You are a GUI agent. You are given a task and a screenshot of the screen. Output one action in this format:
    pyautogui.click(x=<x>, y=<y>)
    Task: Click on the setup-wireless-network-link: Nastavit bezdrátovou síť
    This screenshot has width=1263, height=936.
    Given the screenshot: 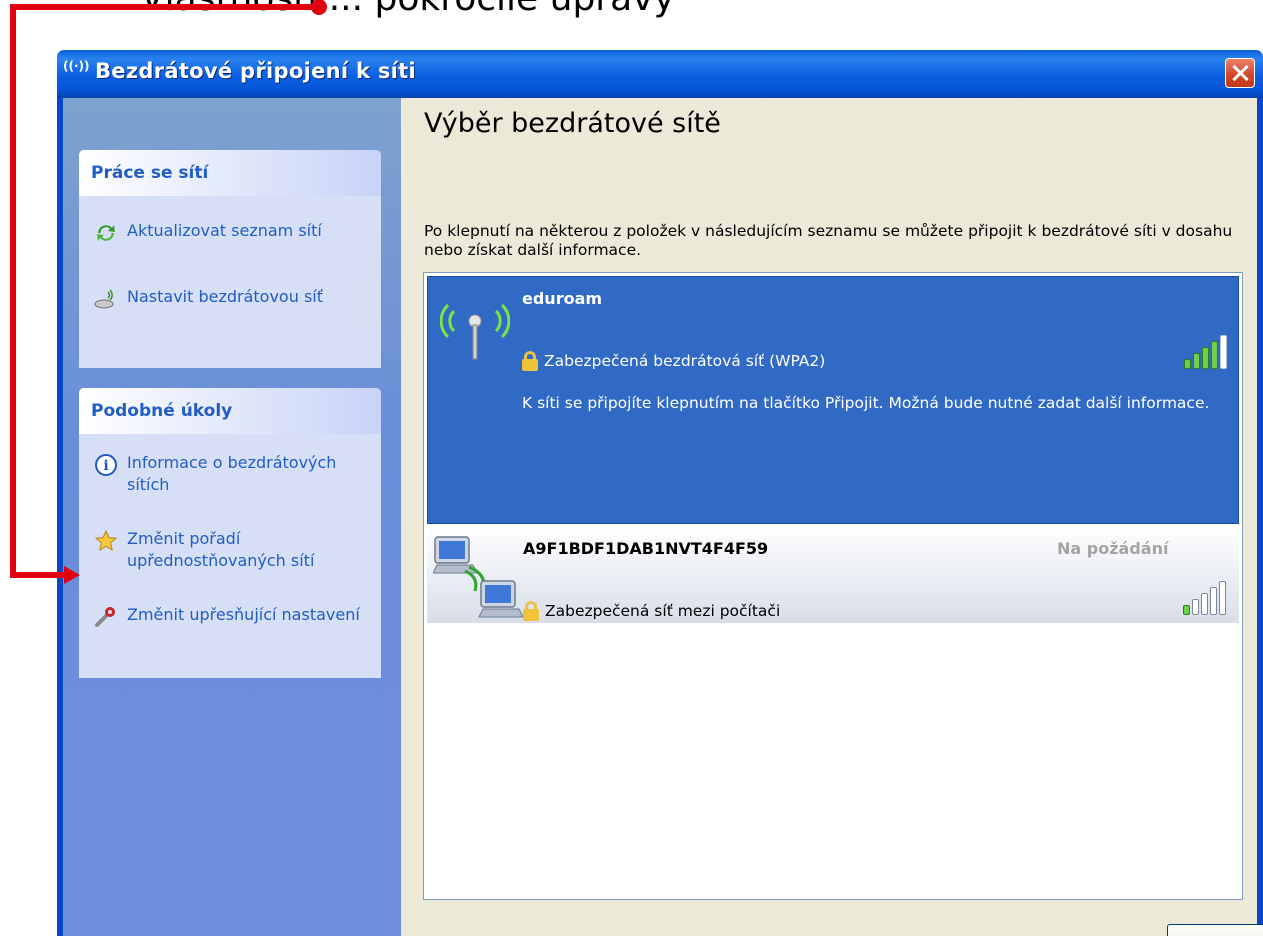 What is the action you would take?
    pyautogui.click(x=230, y=299)
    